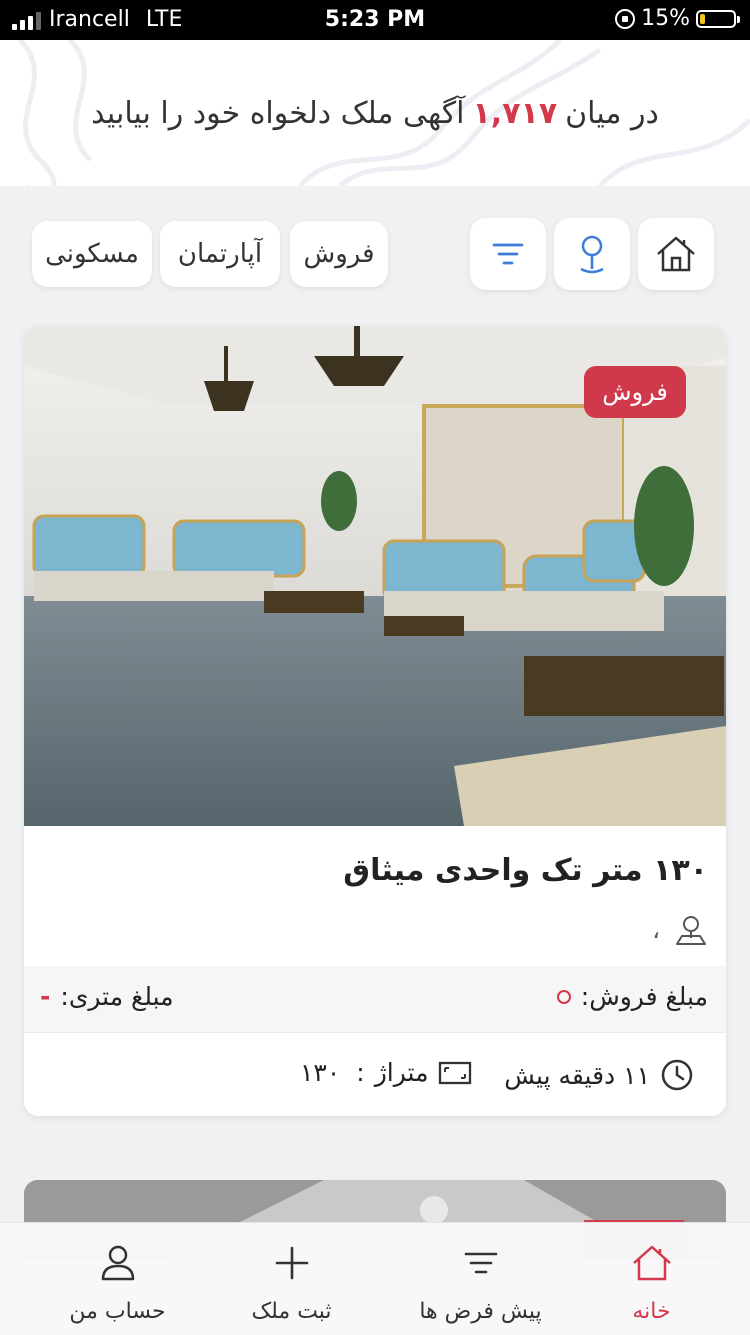 The height and width of the screenshot is (1335, 750). What do you see at coordinates (563, 996) in the screenshot?
I see `price-dot-icon` at bounding box center [563, 996].